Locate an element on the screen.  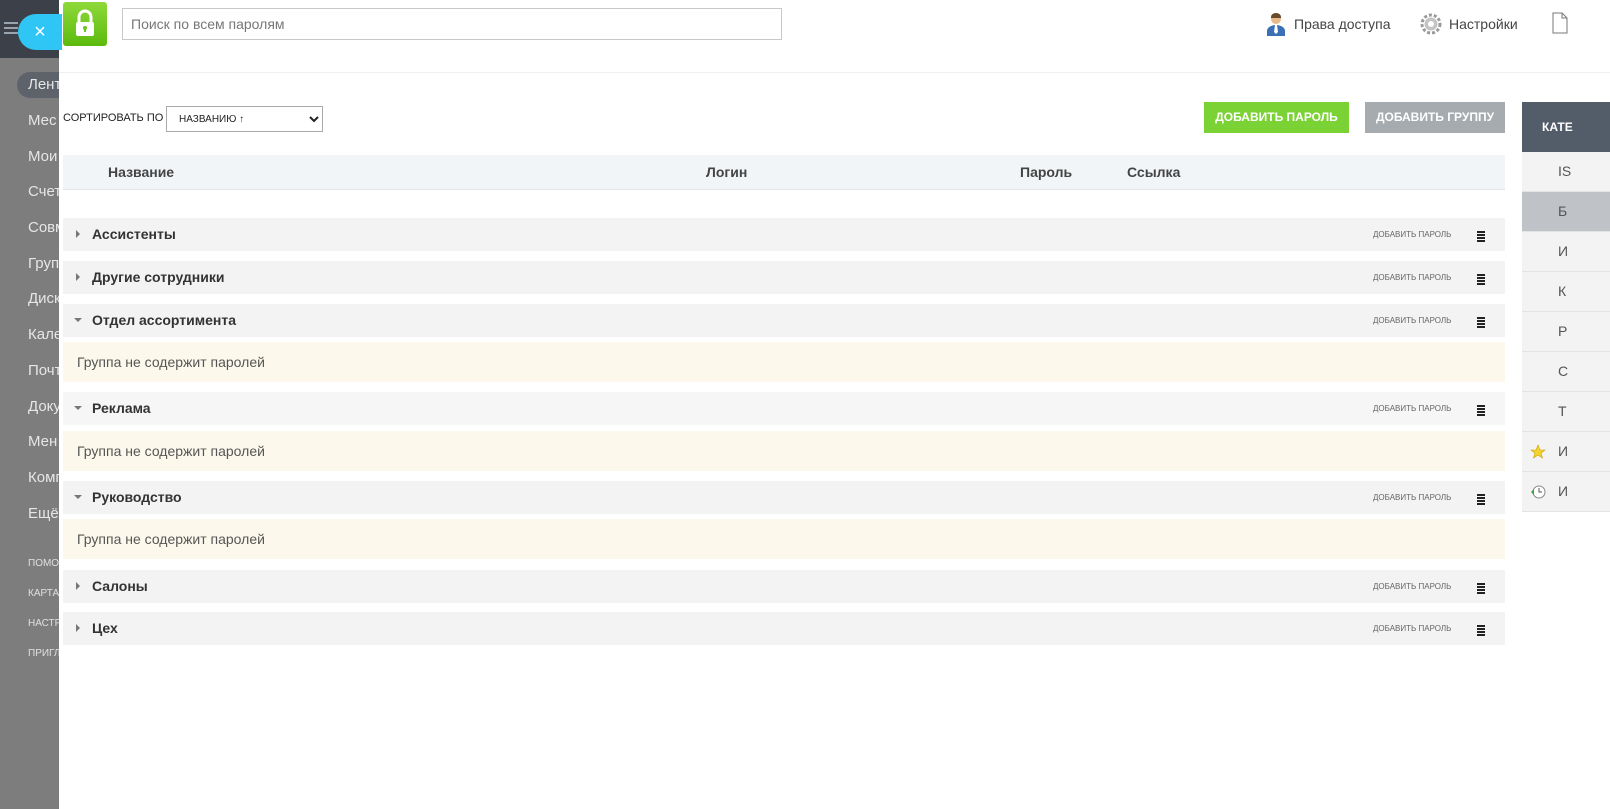
background-nav-item: Диск is located at coordinates (44, 299).